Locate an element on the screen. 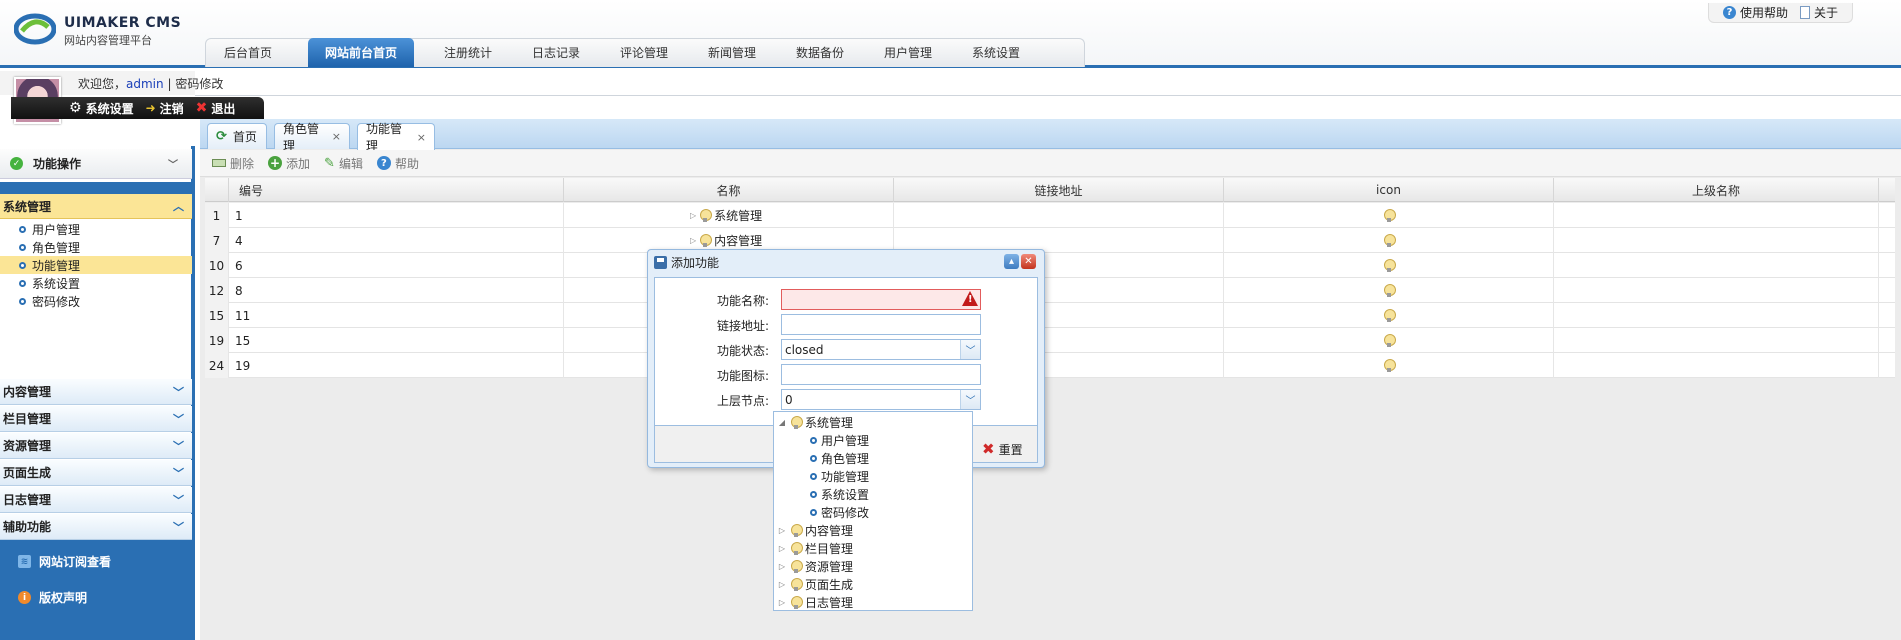 The height and width of the screenshot is (640, 1901). tree-node-collapsed: ▷ 日志管理 is located at coordinates (873, 602).